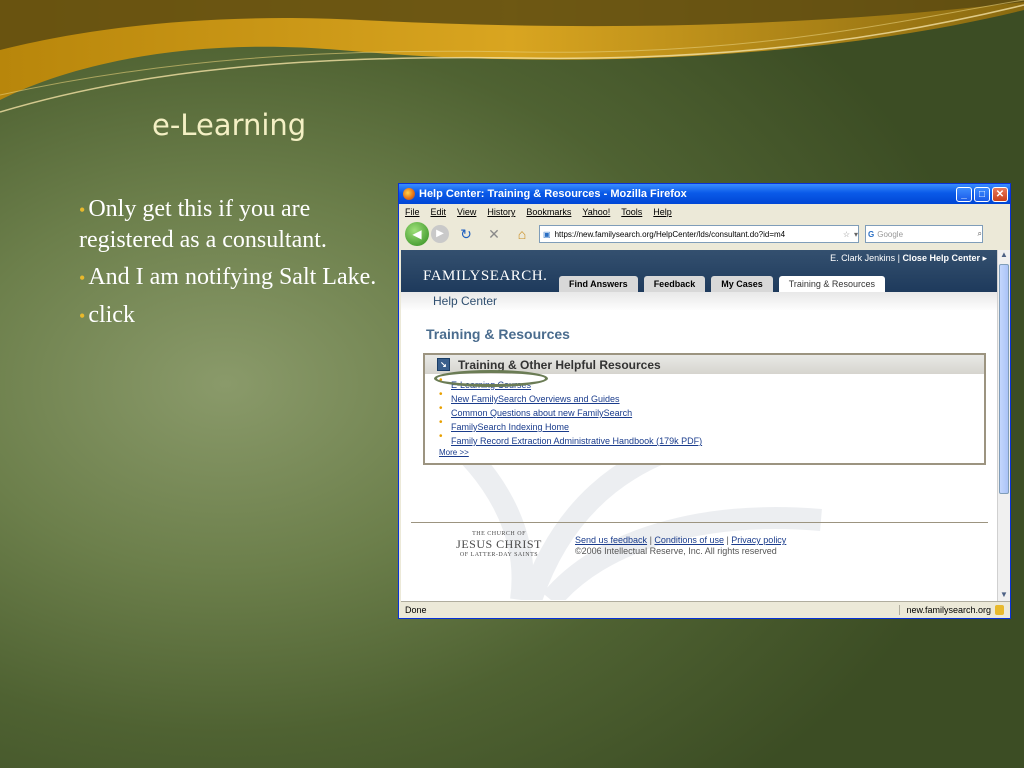 The image size is (1024, 768). Describe the element at coordinates (704, 452) in the screenshot. I see `more-link: More >>` at that location.